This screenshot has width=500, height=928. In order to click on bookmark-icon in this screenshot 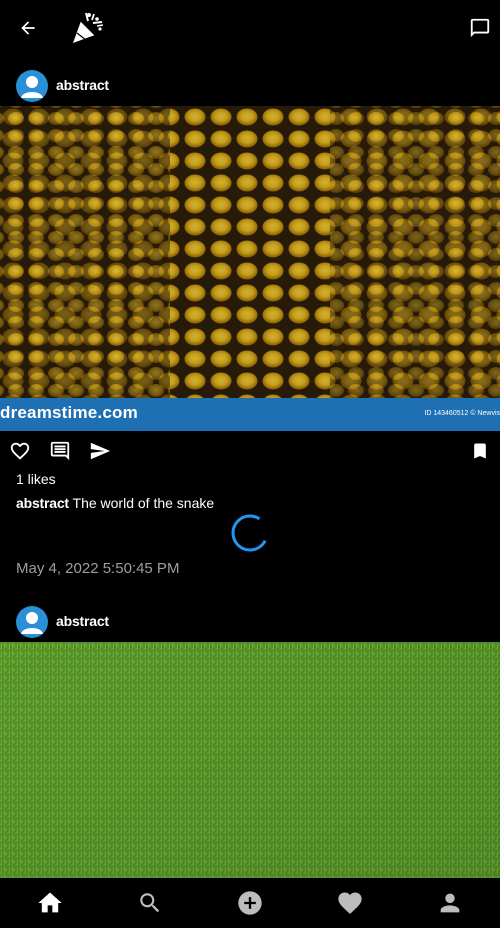, I will do `click(480, 451)`.